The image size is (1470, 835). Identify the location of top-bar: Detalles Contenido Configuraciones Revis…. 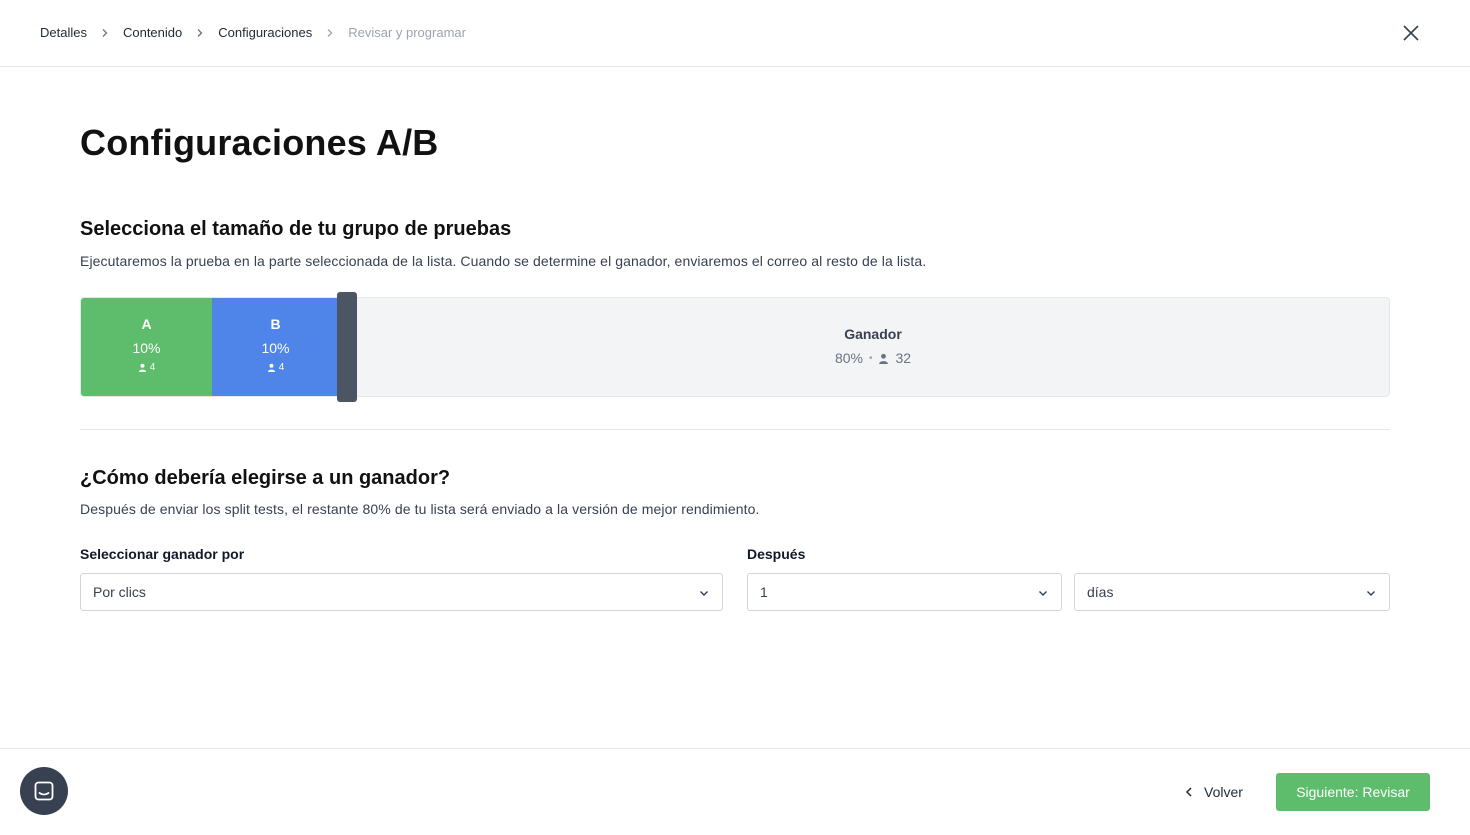
(735, 33).